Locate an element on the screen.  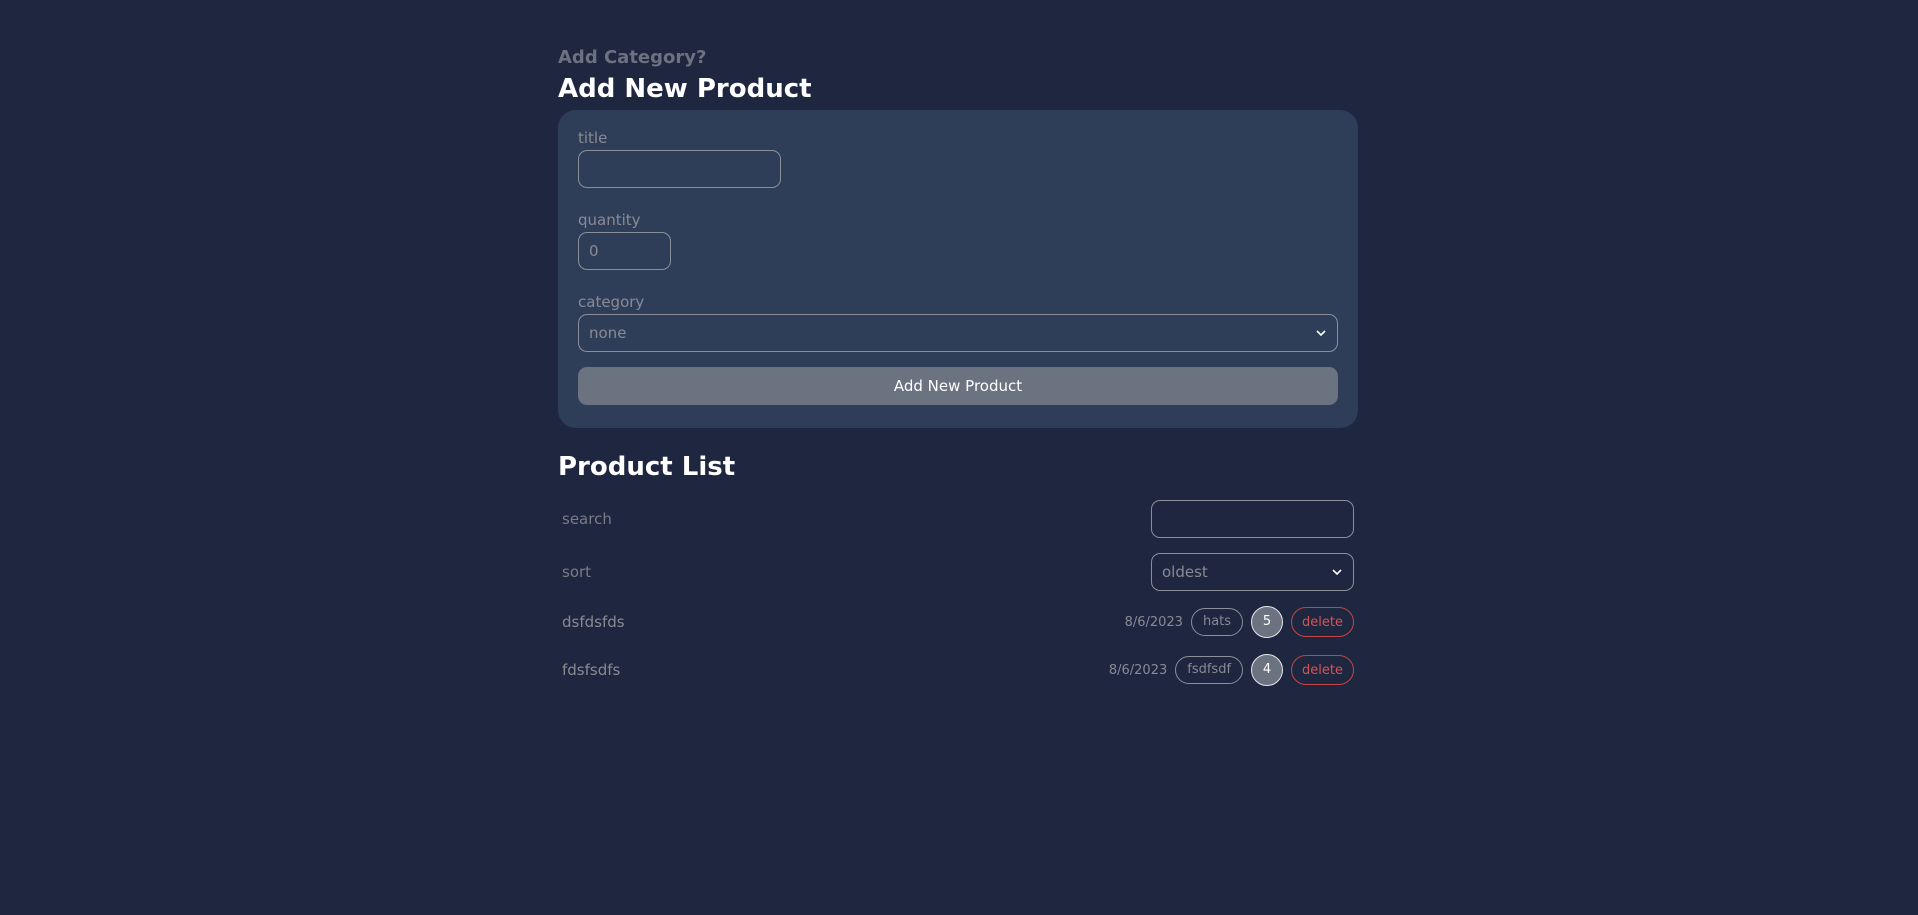
quantity-input is located at coordinates (624, 251).